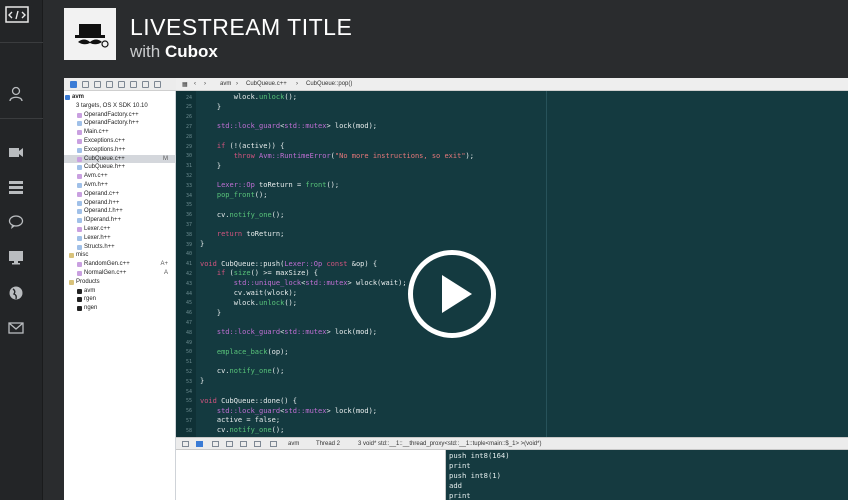 Image resolution: width=848 pixels, height=500 pixels. What do you see at coordinates (259, 273) in the screenshot?
I see `code-line: if (size() >= maxSize) {` at bounding box center [259, 273].